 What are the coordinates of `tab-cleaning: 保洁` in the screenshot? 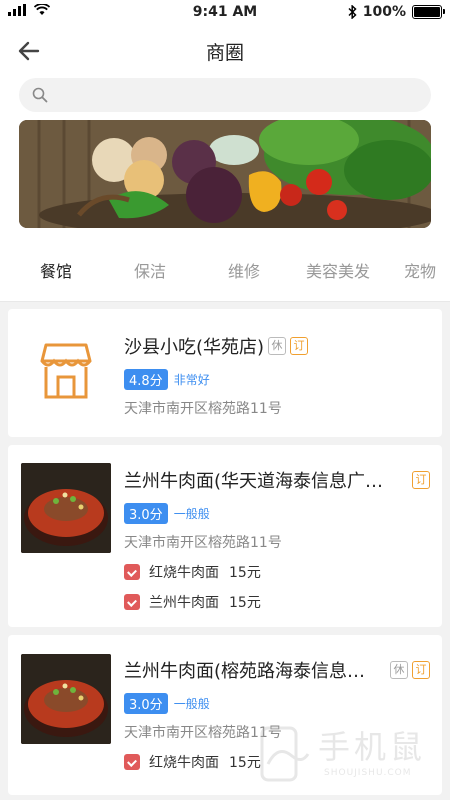 It's located at (150, 279).